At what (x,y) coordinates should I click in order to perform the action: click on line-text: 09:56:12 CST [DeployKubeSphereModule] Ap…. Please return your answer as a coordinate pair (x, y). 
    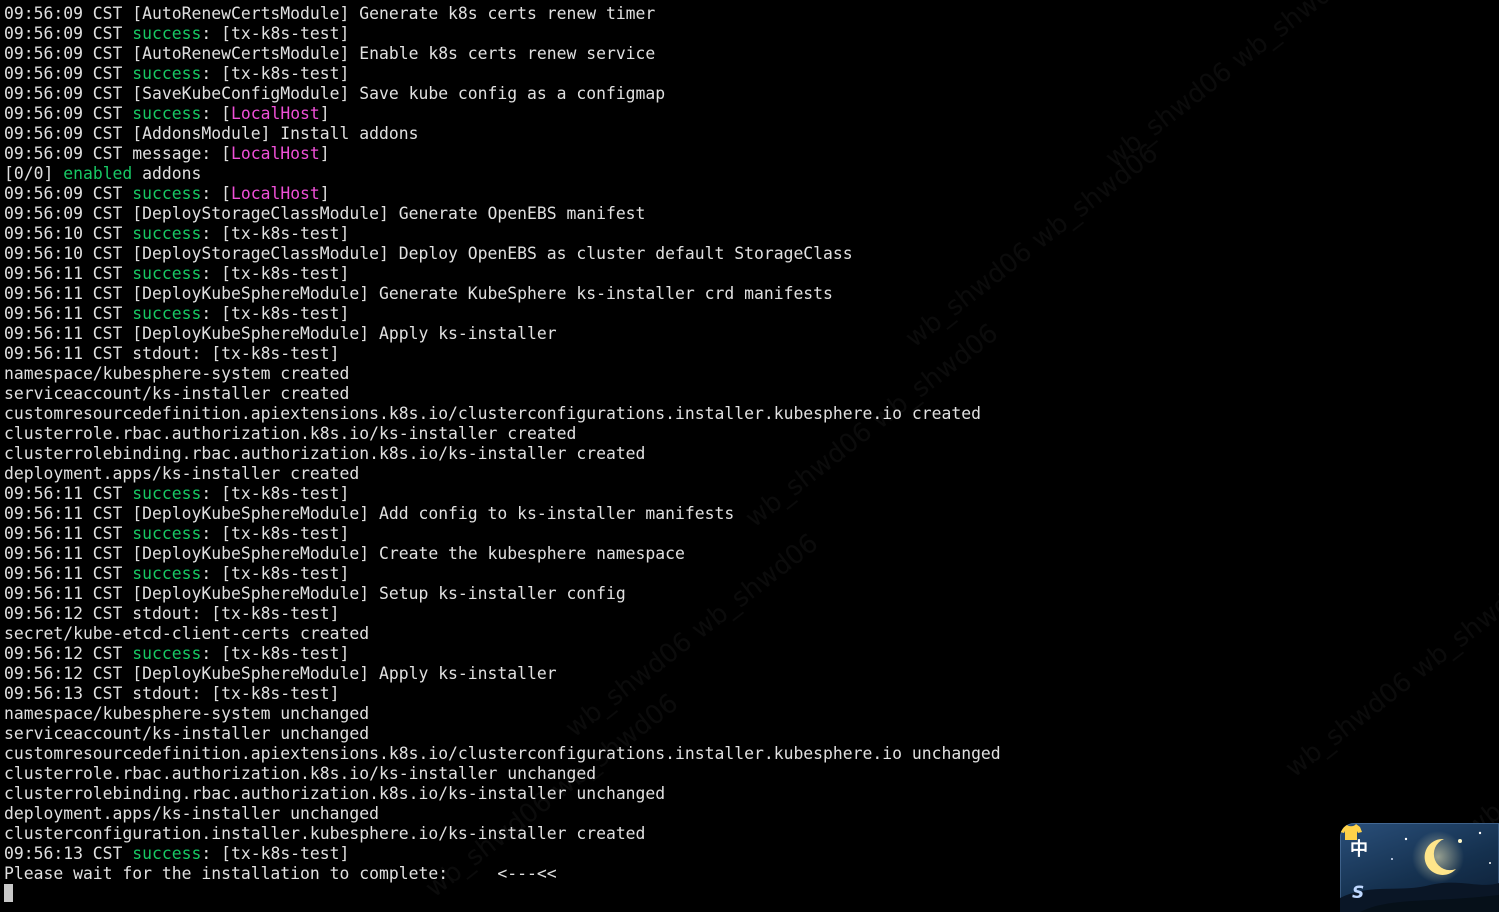
    Looking at the image, I should click on (280, 673).